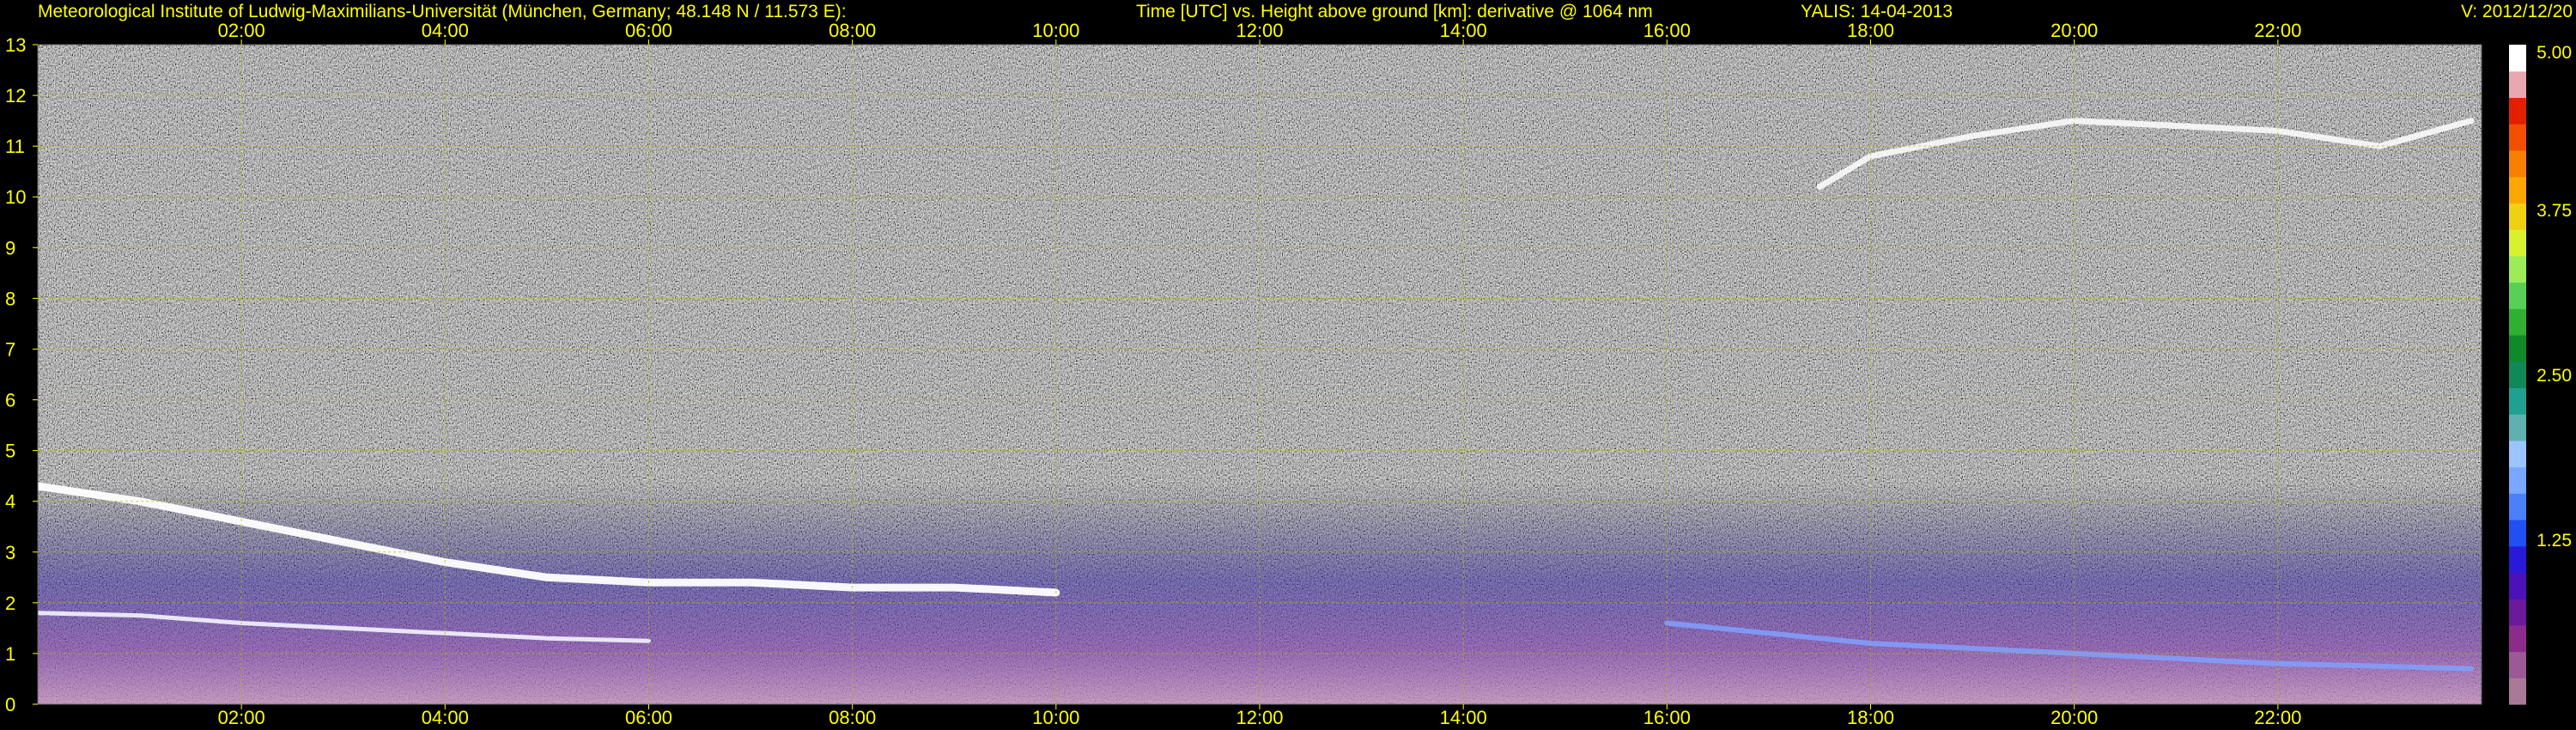  What do you see at coordinates (10, 400) in the screenshot?
I see `y-tick-label: 6` at bounding box center [10, 400].